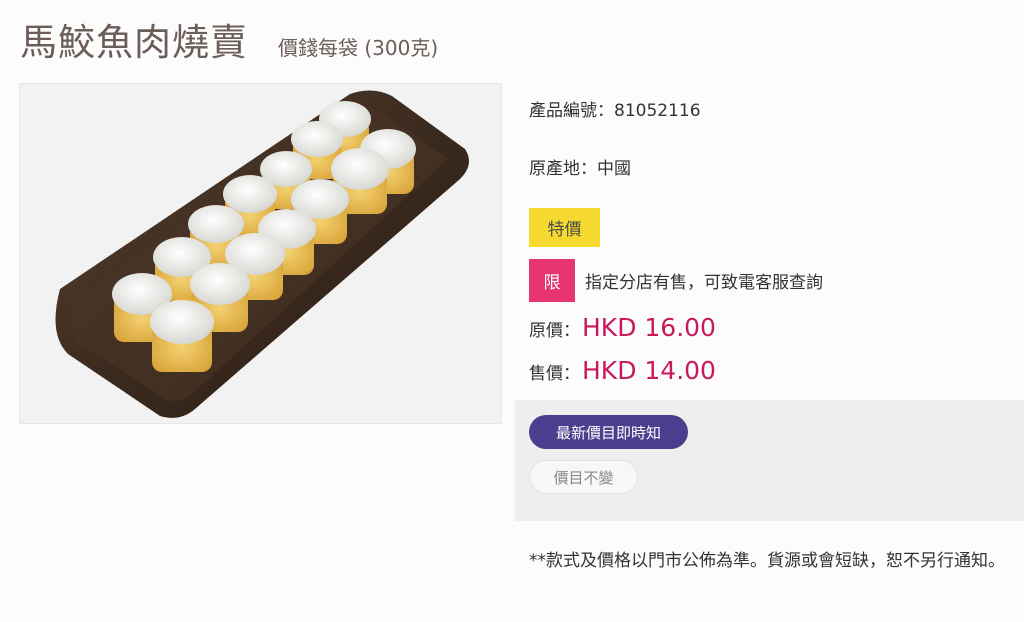 The width and height of the screenshot is (1024, 622). What do you see at coordinates (649, 370) in the screenshot?
I see `sale-price-value: HKD 14.00` at bounding box center [649, 370].